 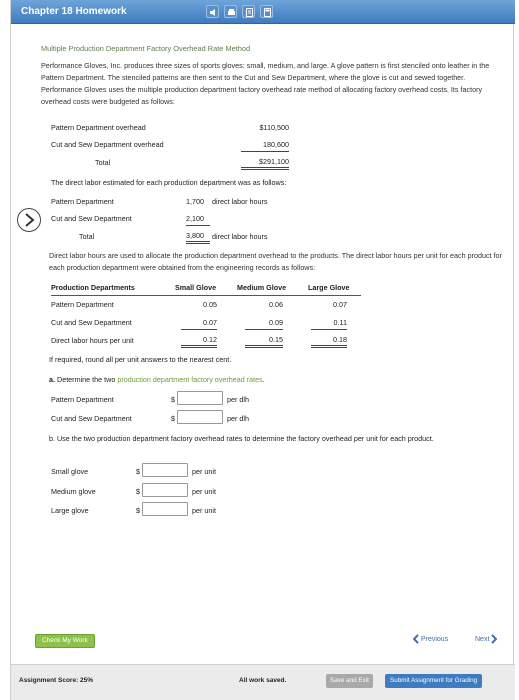 I want to click on part-a-text-end: ., so click(x=263, y=379).